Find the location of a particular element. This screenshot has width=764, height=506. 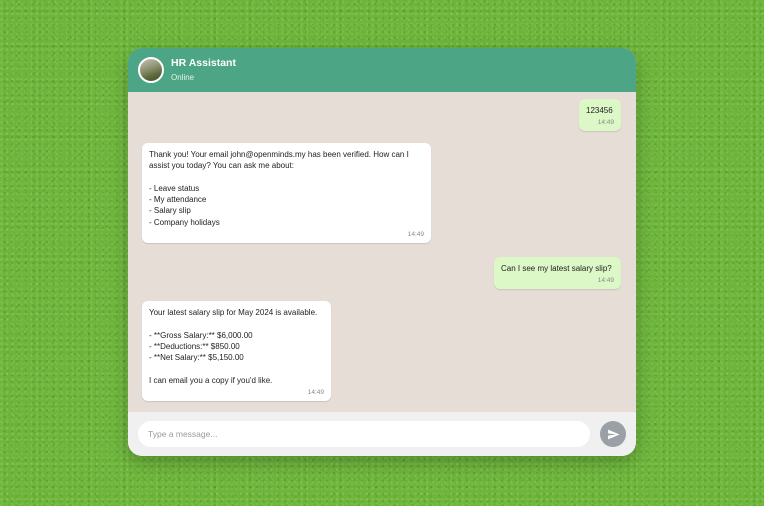

message-bubble-outgoing: 123456 14:49 is located at coordinates (600, 115).